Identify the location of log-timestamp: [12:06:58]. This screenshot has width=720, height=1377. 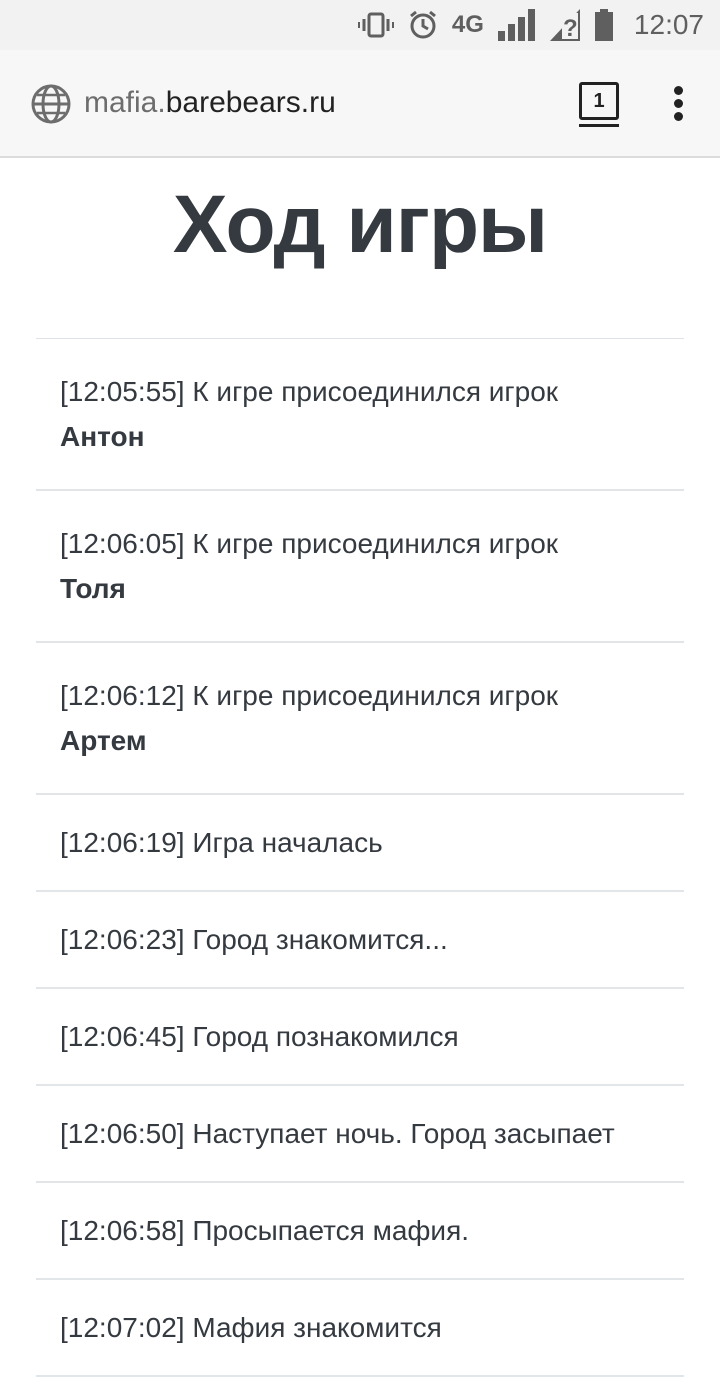
(122, 1230).